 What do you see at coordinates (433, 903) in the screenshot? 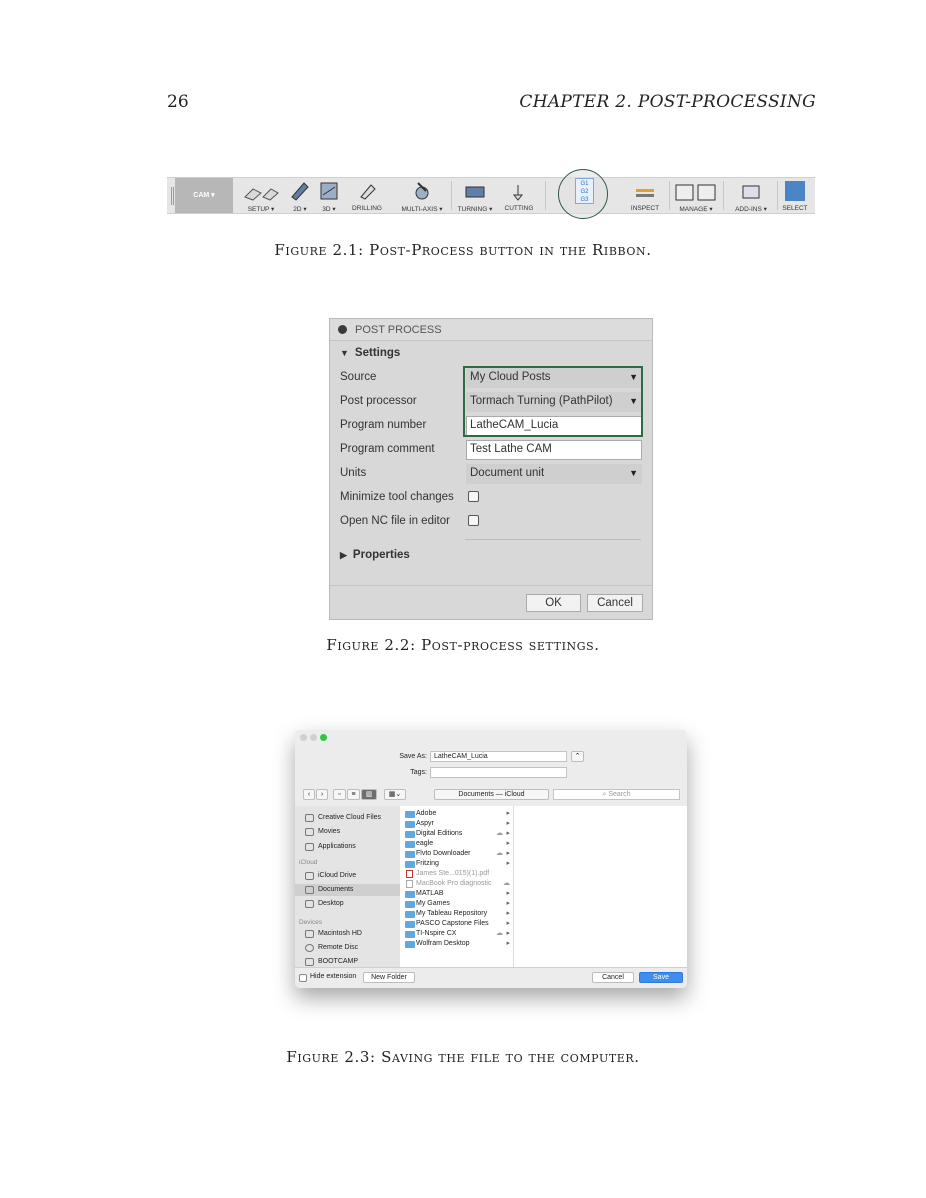
I see `file-name: My Games` at bounding box center [433, 903].